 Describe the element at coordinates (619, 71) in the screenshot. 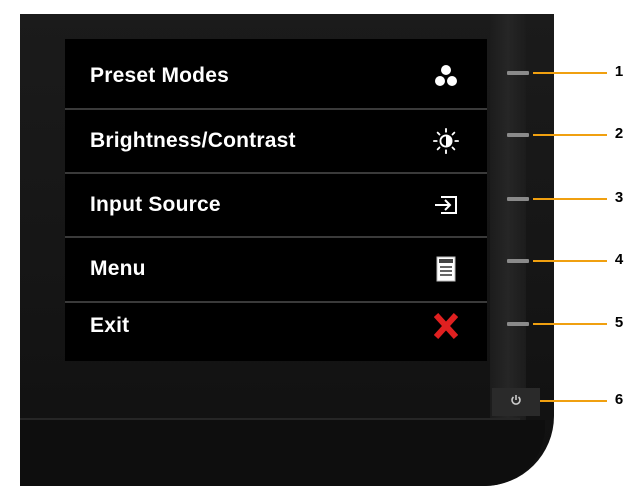

I see `callout-number-1: 1` at that location.